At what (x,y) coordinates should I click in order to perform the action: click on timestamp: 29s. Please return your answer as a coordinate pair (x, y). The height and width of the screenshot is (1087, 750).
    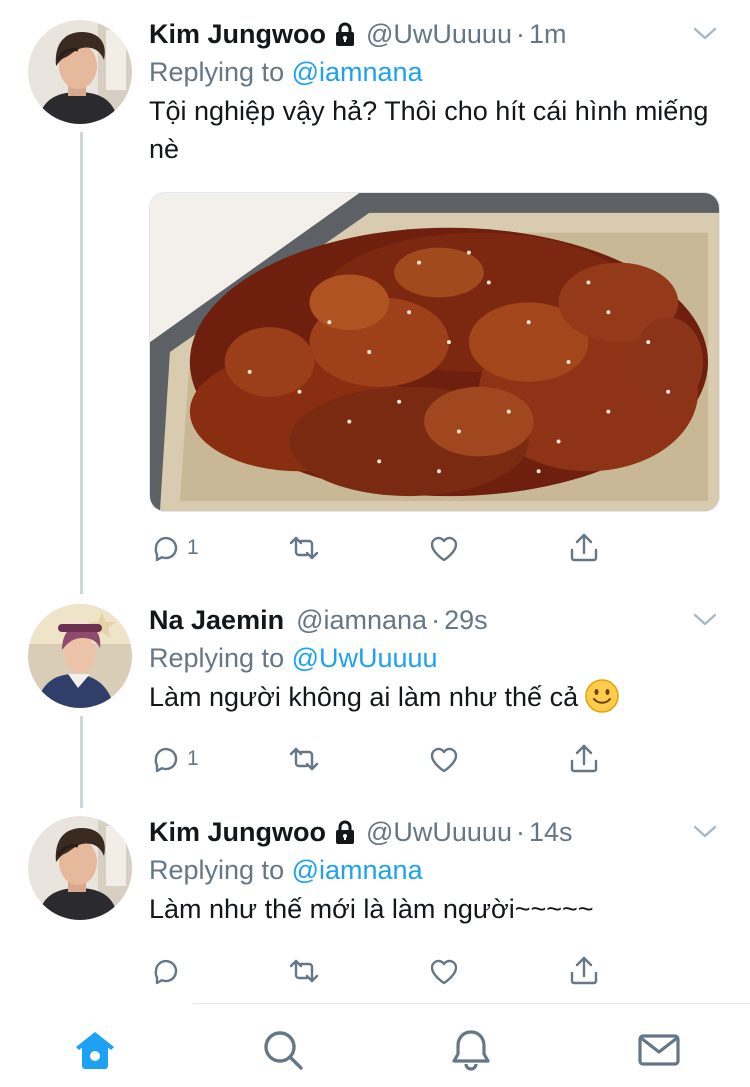
    Looking at the image, I should click on (466, 620).